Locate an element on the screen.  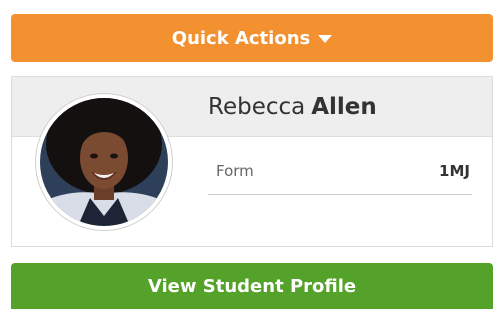
form-value: 1MJ is located at coordinates (454, 171).